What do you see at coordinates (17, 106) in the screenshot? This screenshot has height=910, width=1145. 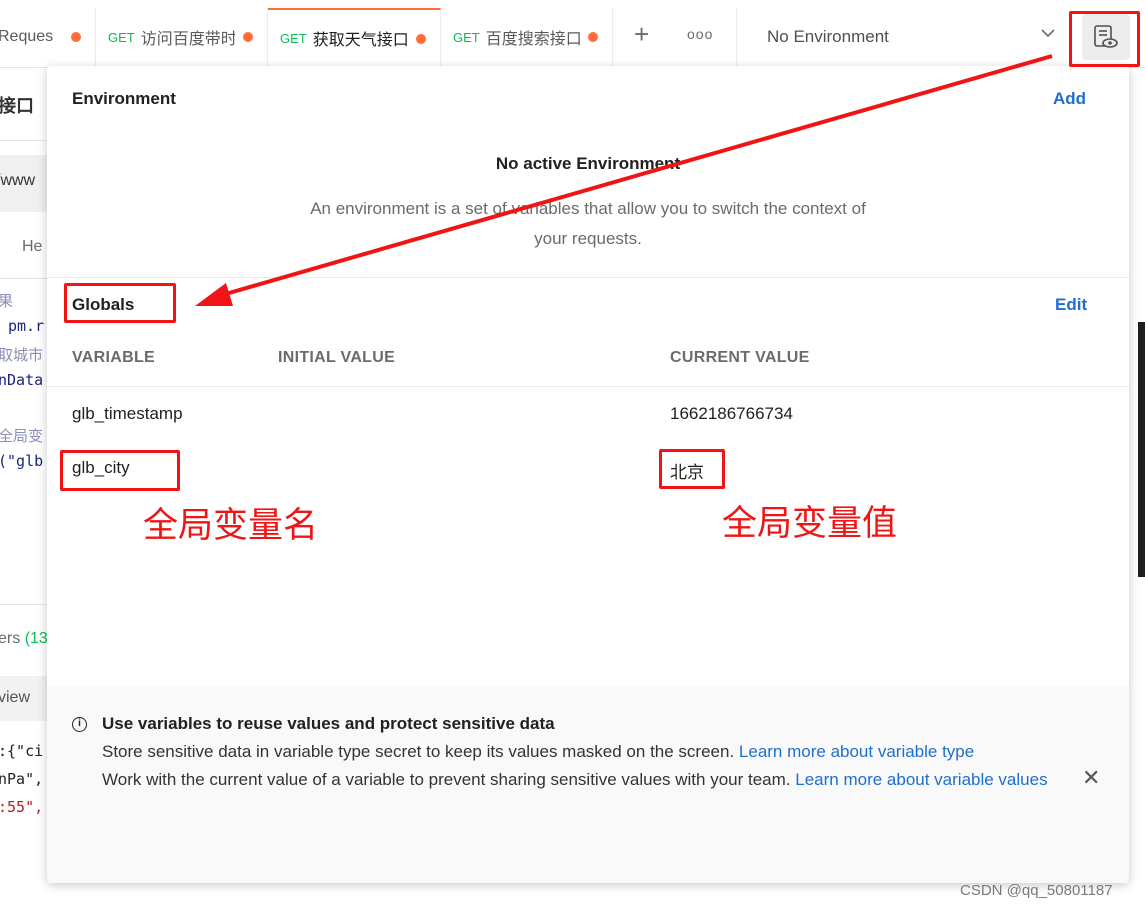 I see `request-title-fragment: 接口` at bounding box center [17, 106].